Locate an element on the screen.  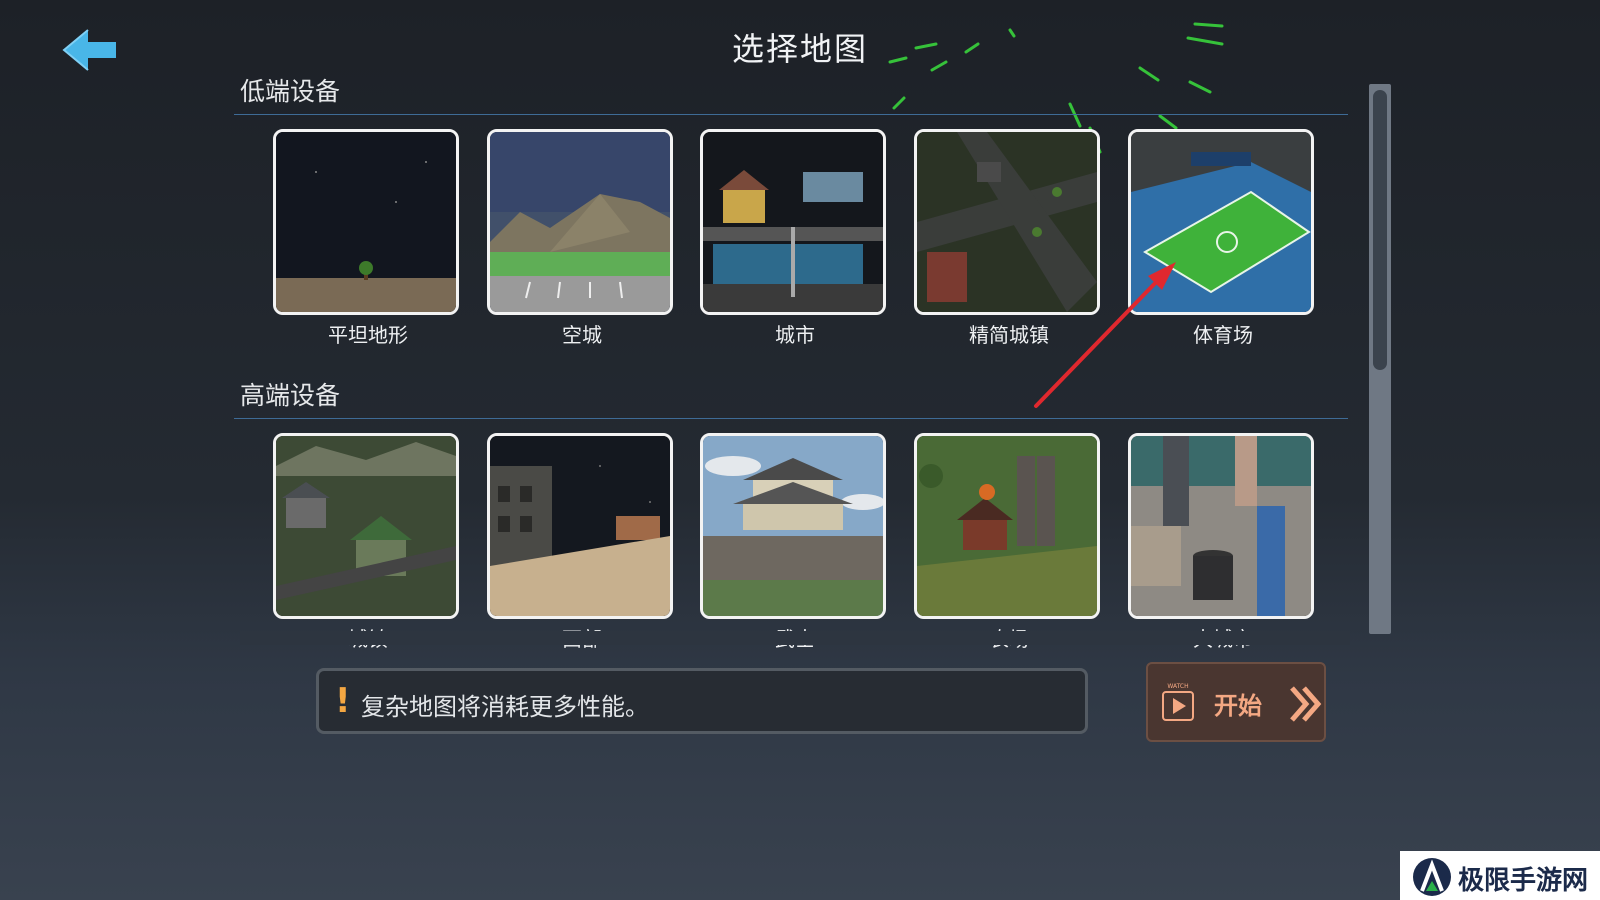
samurai-thumbnail is located at coordinates (793, 526).